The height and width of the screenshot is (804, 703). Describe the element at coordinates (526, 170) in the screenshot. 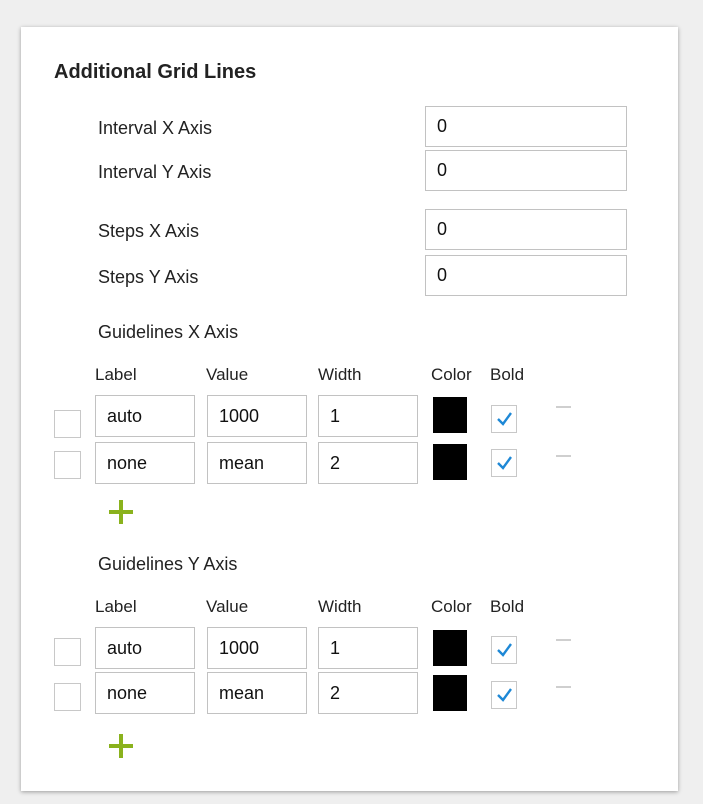

I see `interval-y-input` at that location.